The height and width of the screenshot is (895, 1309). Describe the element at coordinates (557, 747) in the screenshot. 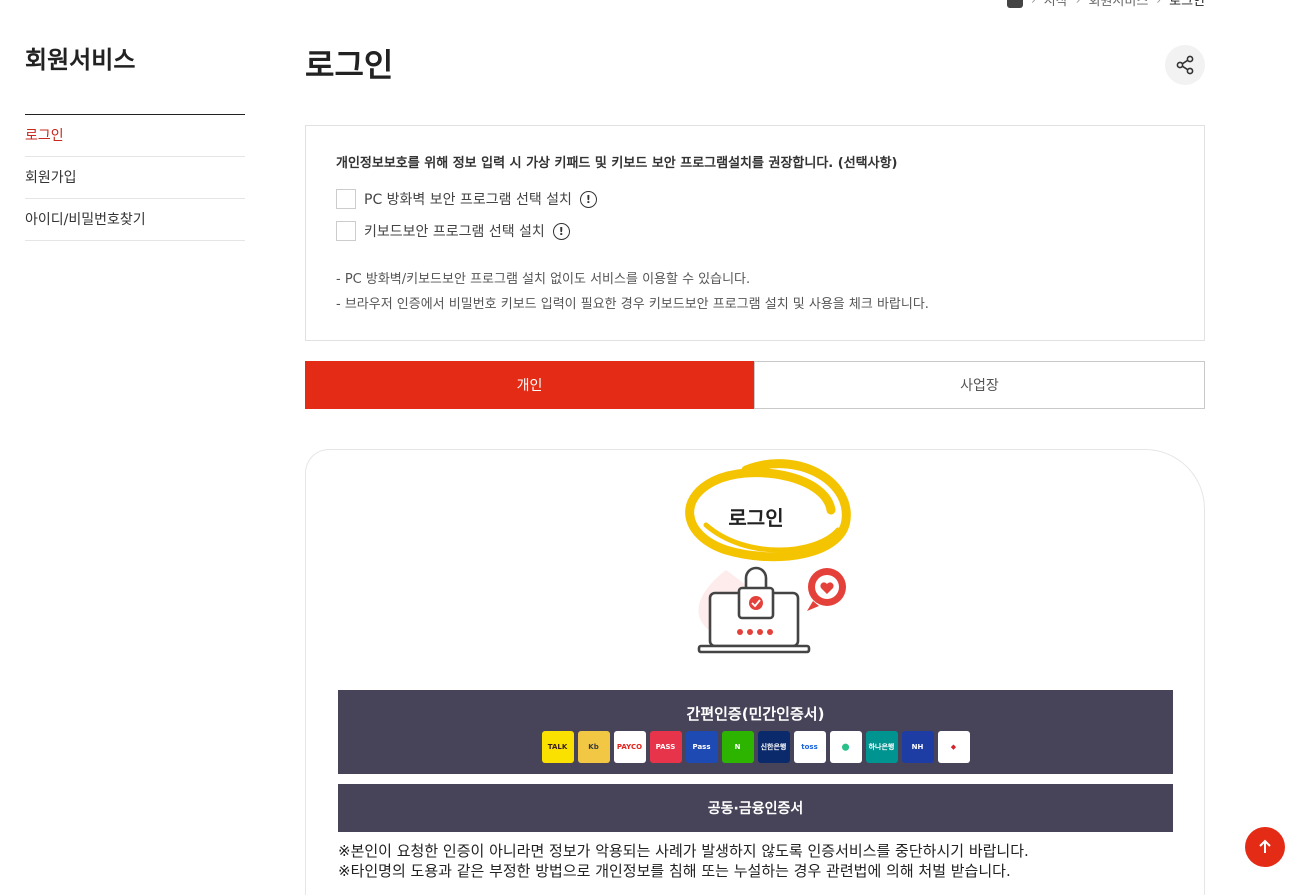

I see `kakao-talk-icon: TALK` at that location.